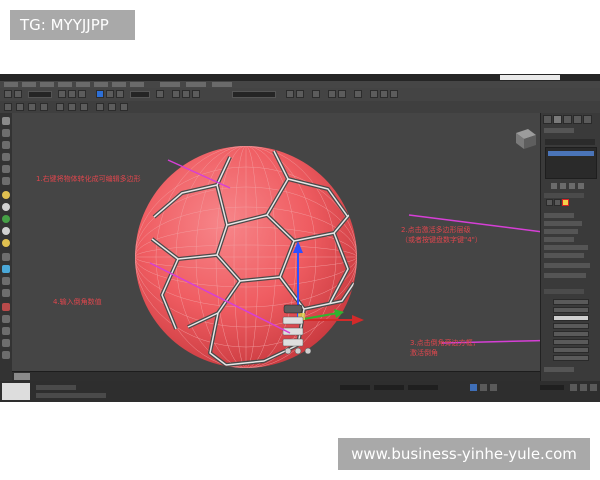 Image resolution: width=600 pixels, height=480 pixels. What do you see at coordinates (120, 94) in the screenshot?
I see `scale-icon` at bounding box center [120, 94].